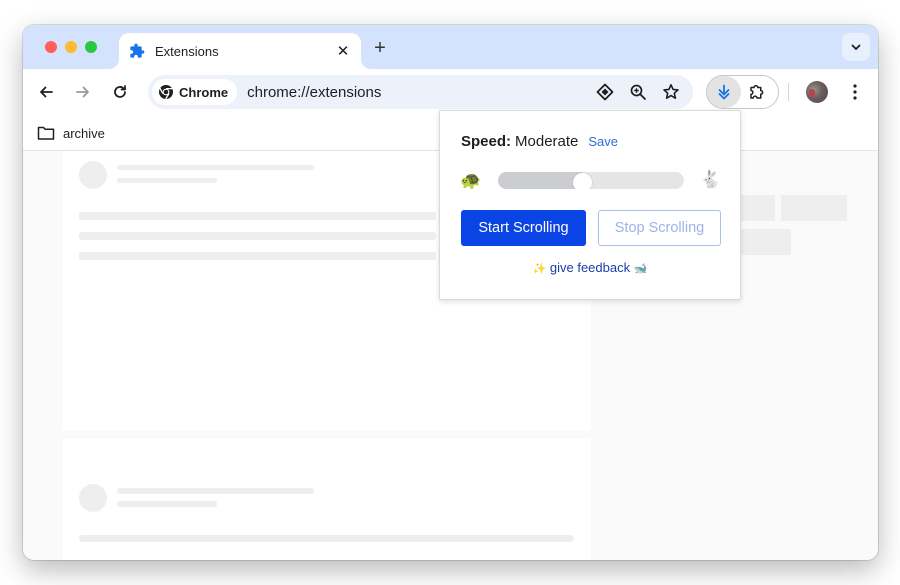  What do you see at coordinates (638, 92) in the screenshot?
I see `zoom-icon` at bounding box center [638, 92].